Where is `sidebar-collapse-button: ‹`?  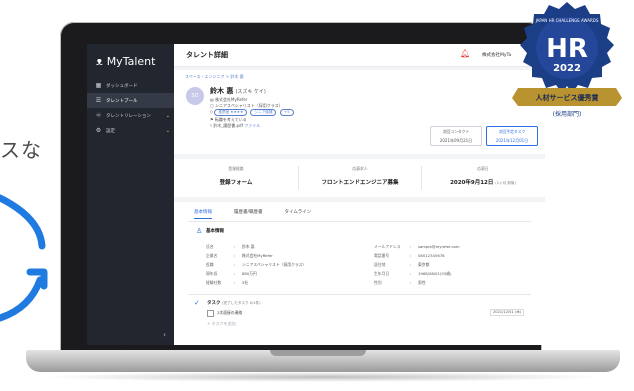 sidebar-collapse-button: ‹ is located at coordinates (164, 334).